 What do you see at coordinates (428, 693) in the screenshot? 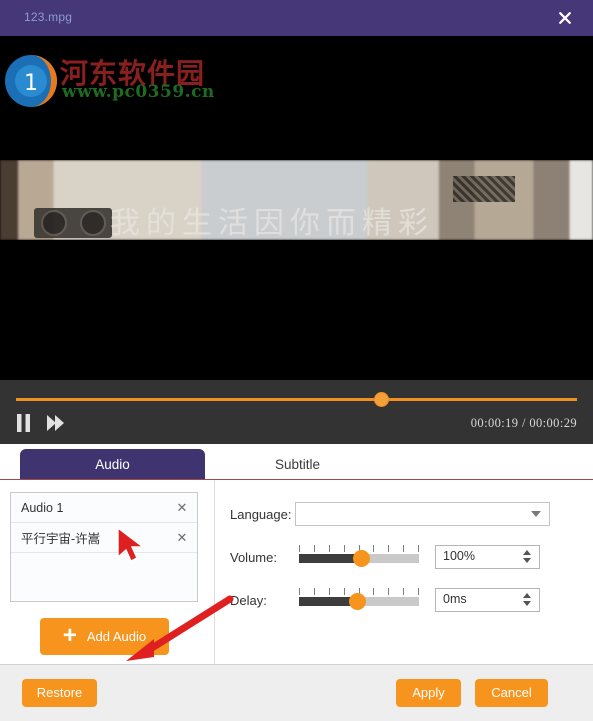
I see `apply-button: Apply` at bounding box center [428, 693].